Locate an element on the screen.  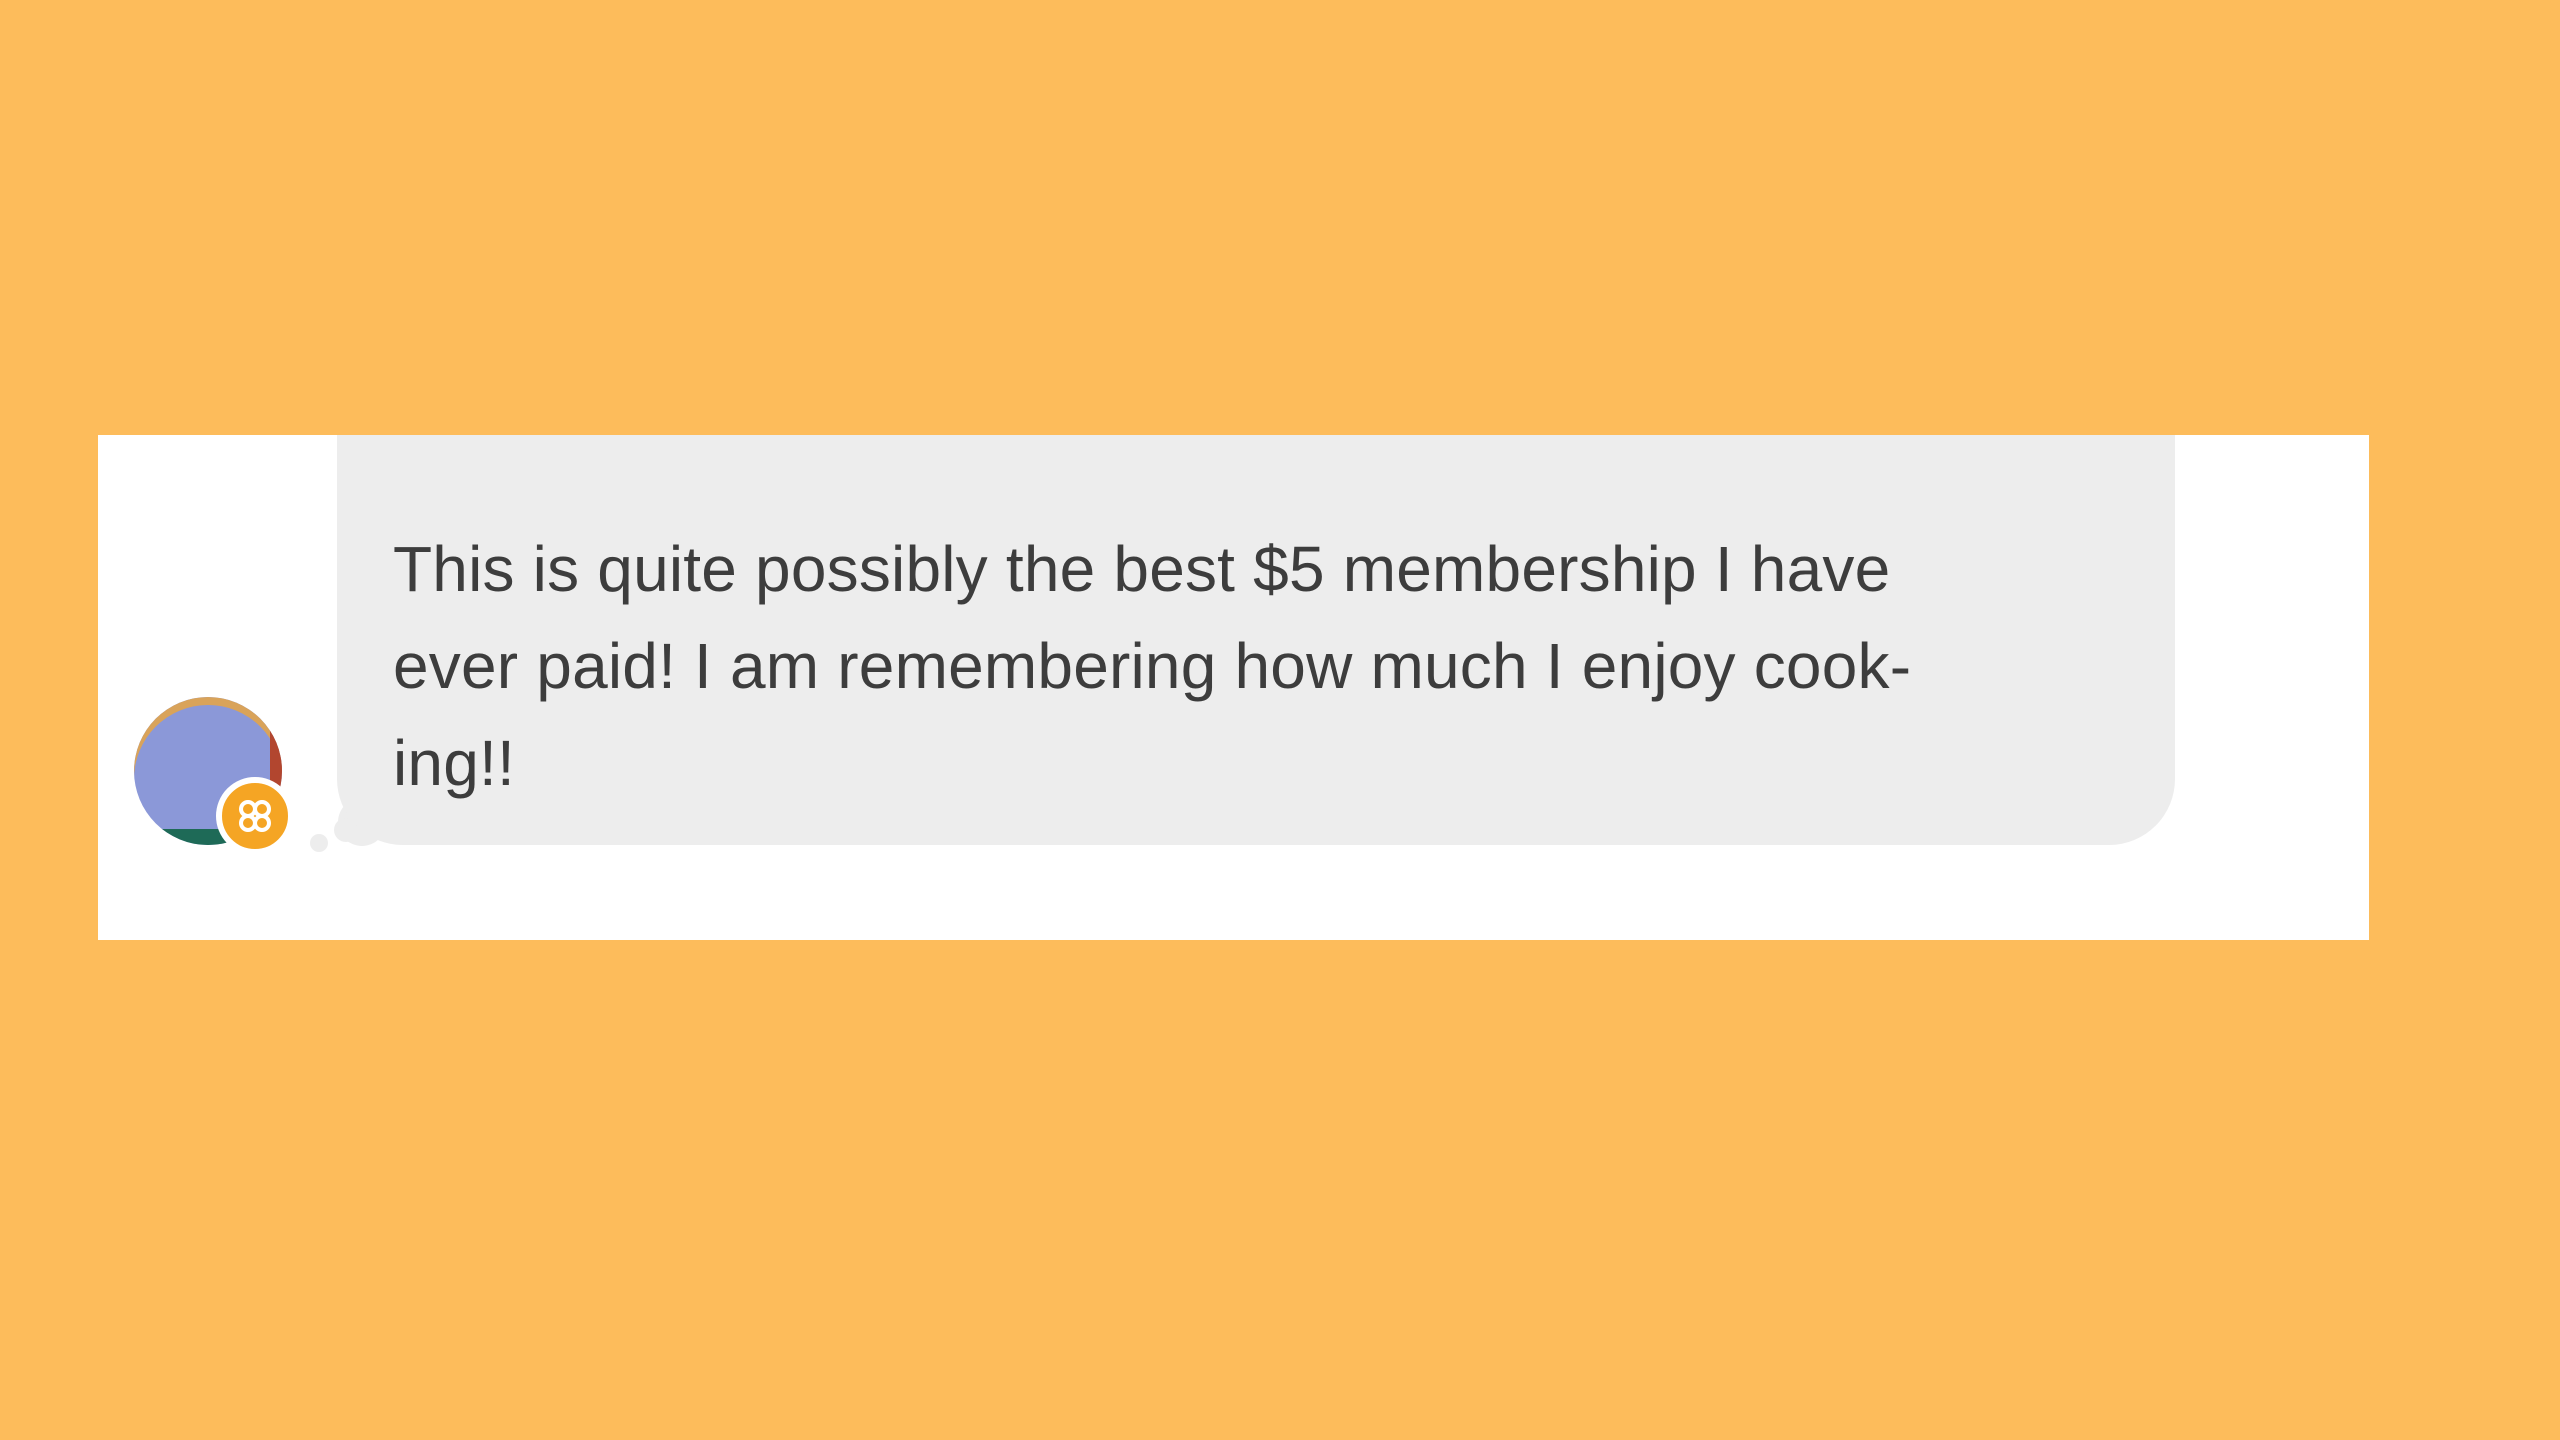
bubble-tail-dot-small is located at coordinates (319, 843).